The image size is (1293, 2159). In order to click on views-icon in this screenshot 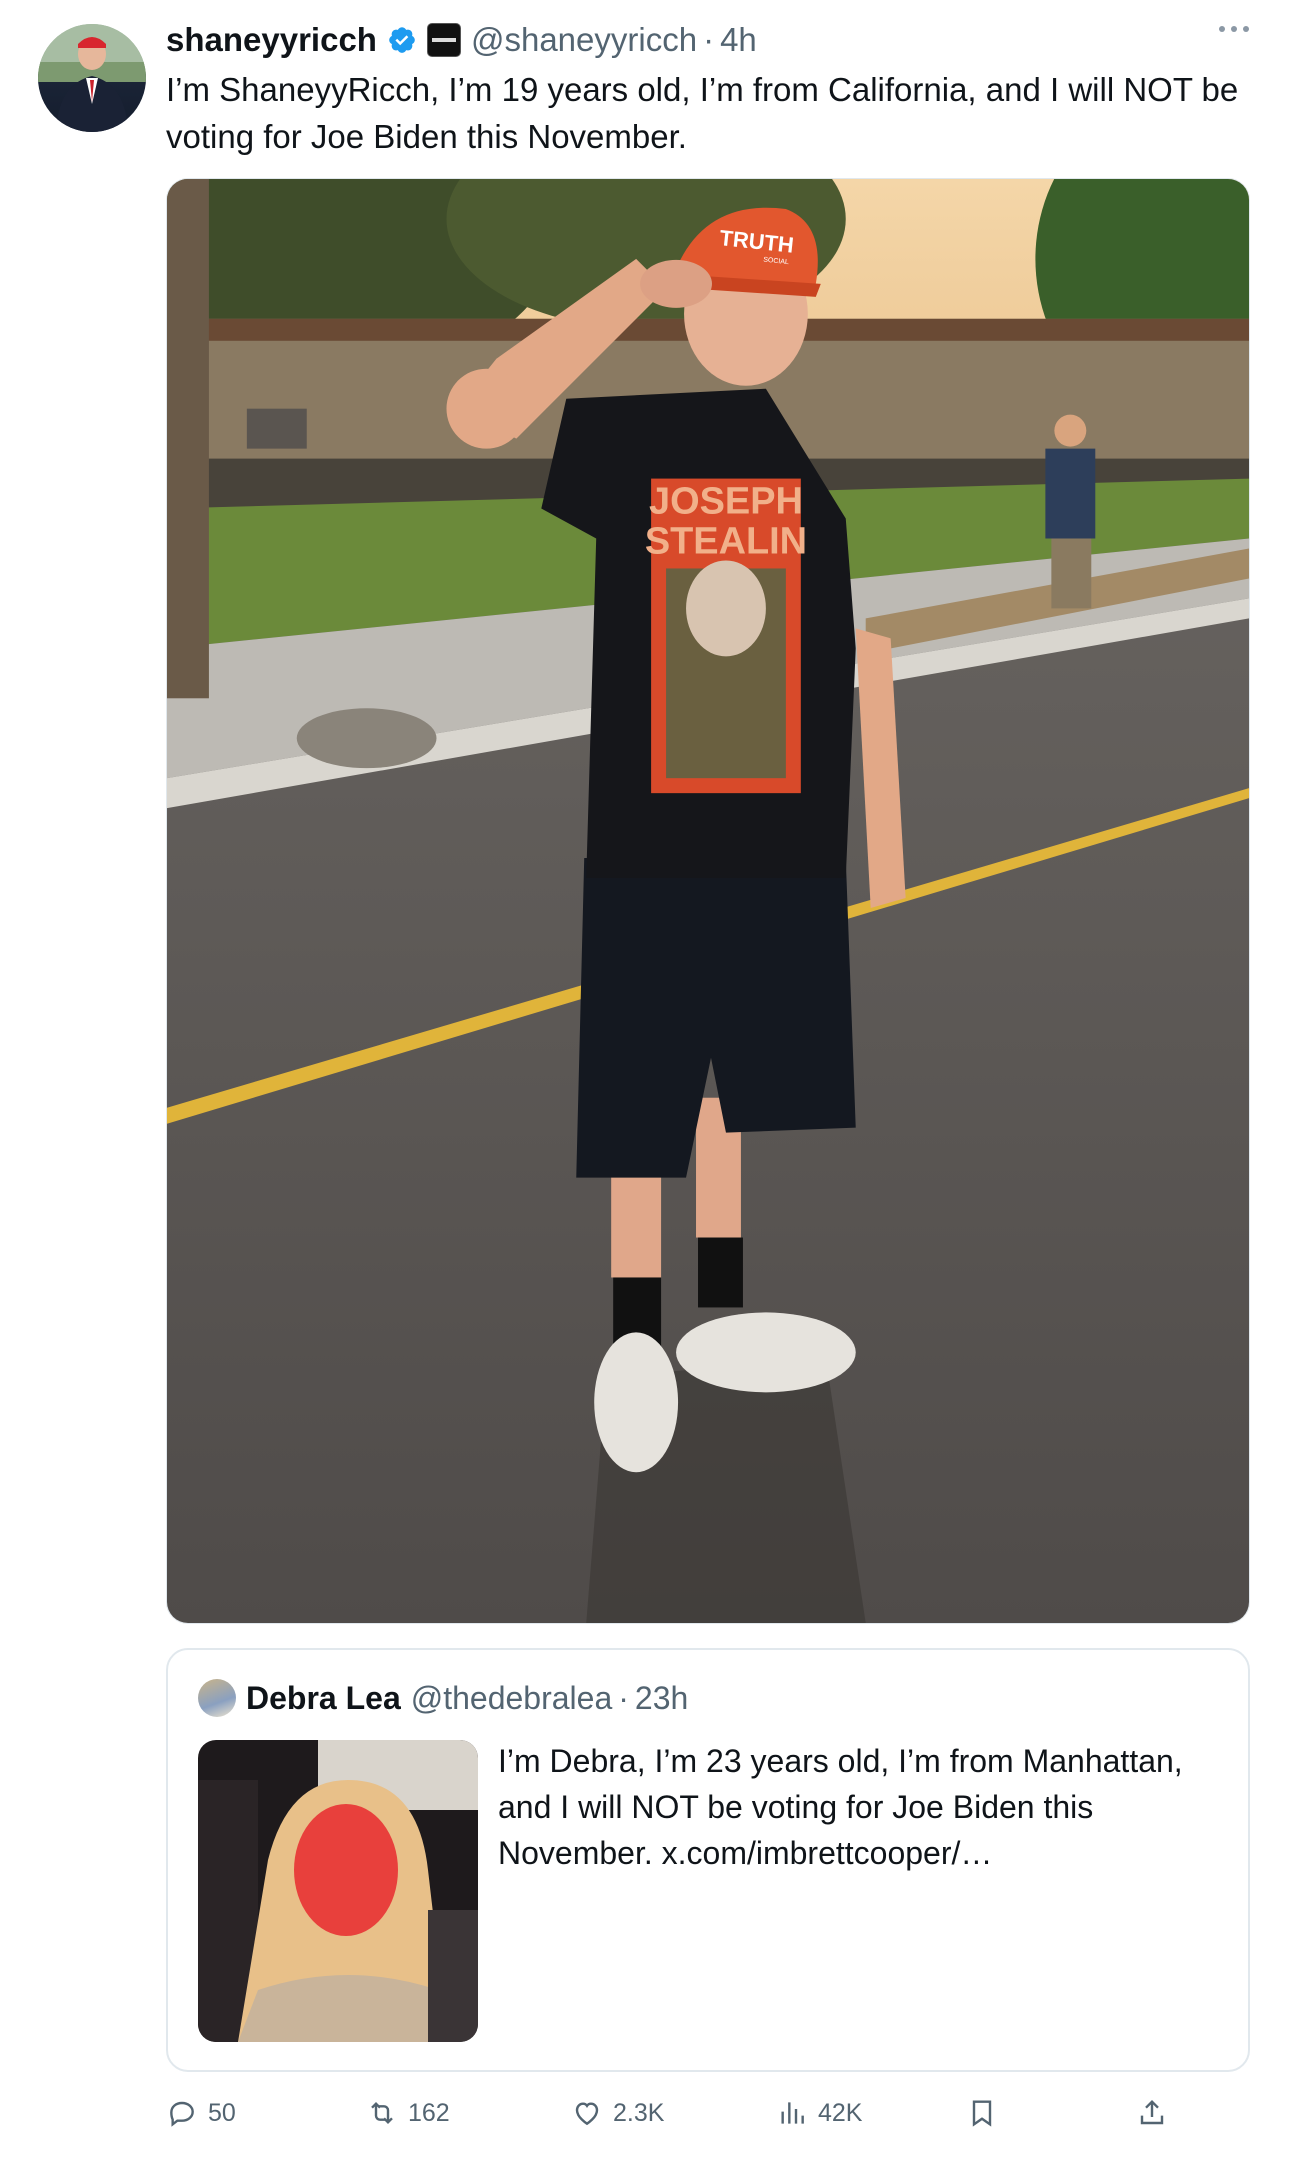, I will do `click(792, 2113)`.